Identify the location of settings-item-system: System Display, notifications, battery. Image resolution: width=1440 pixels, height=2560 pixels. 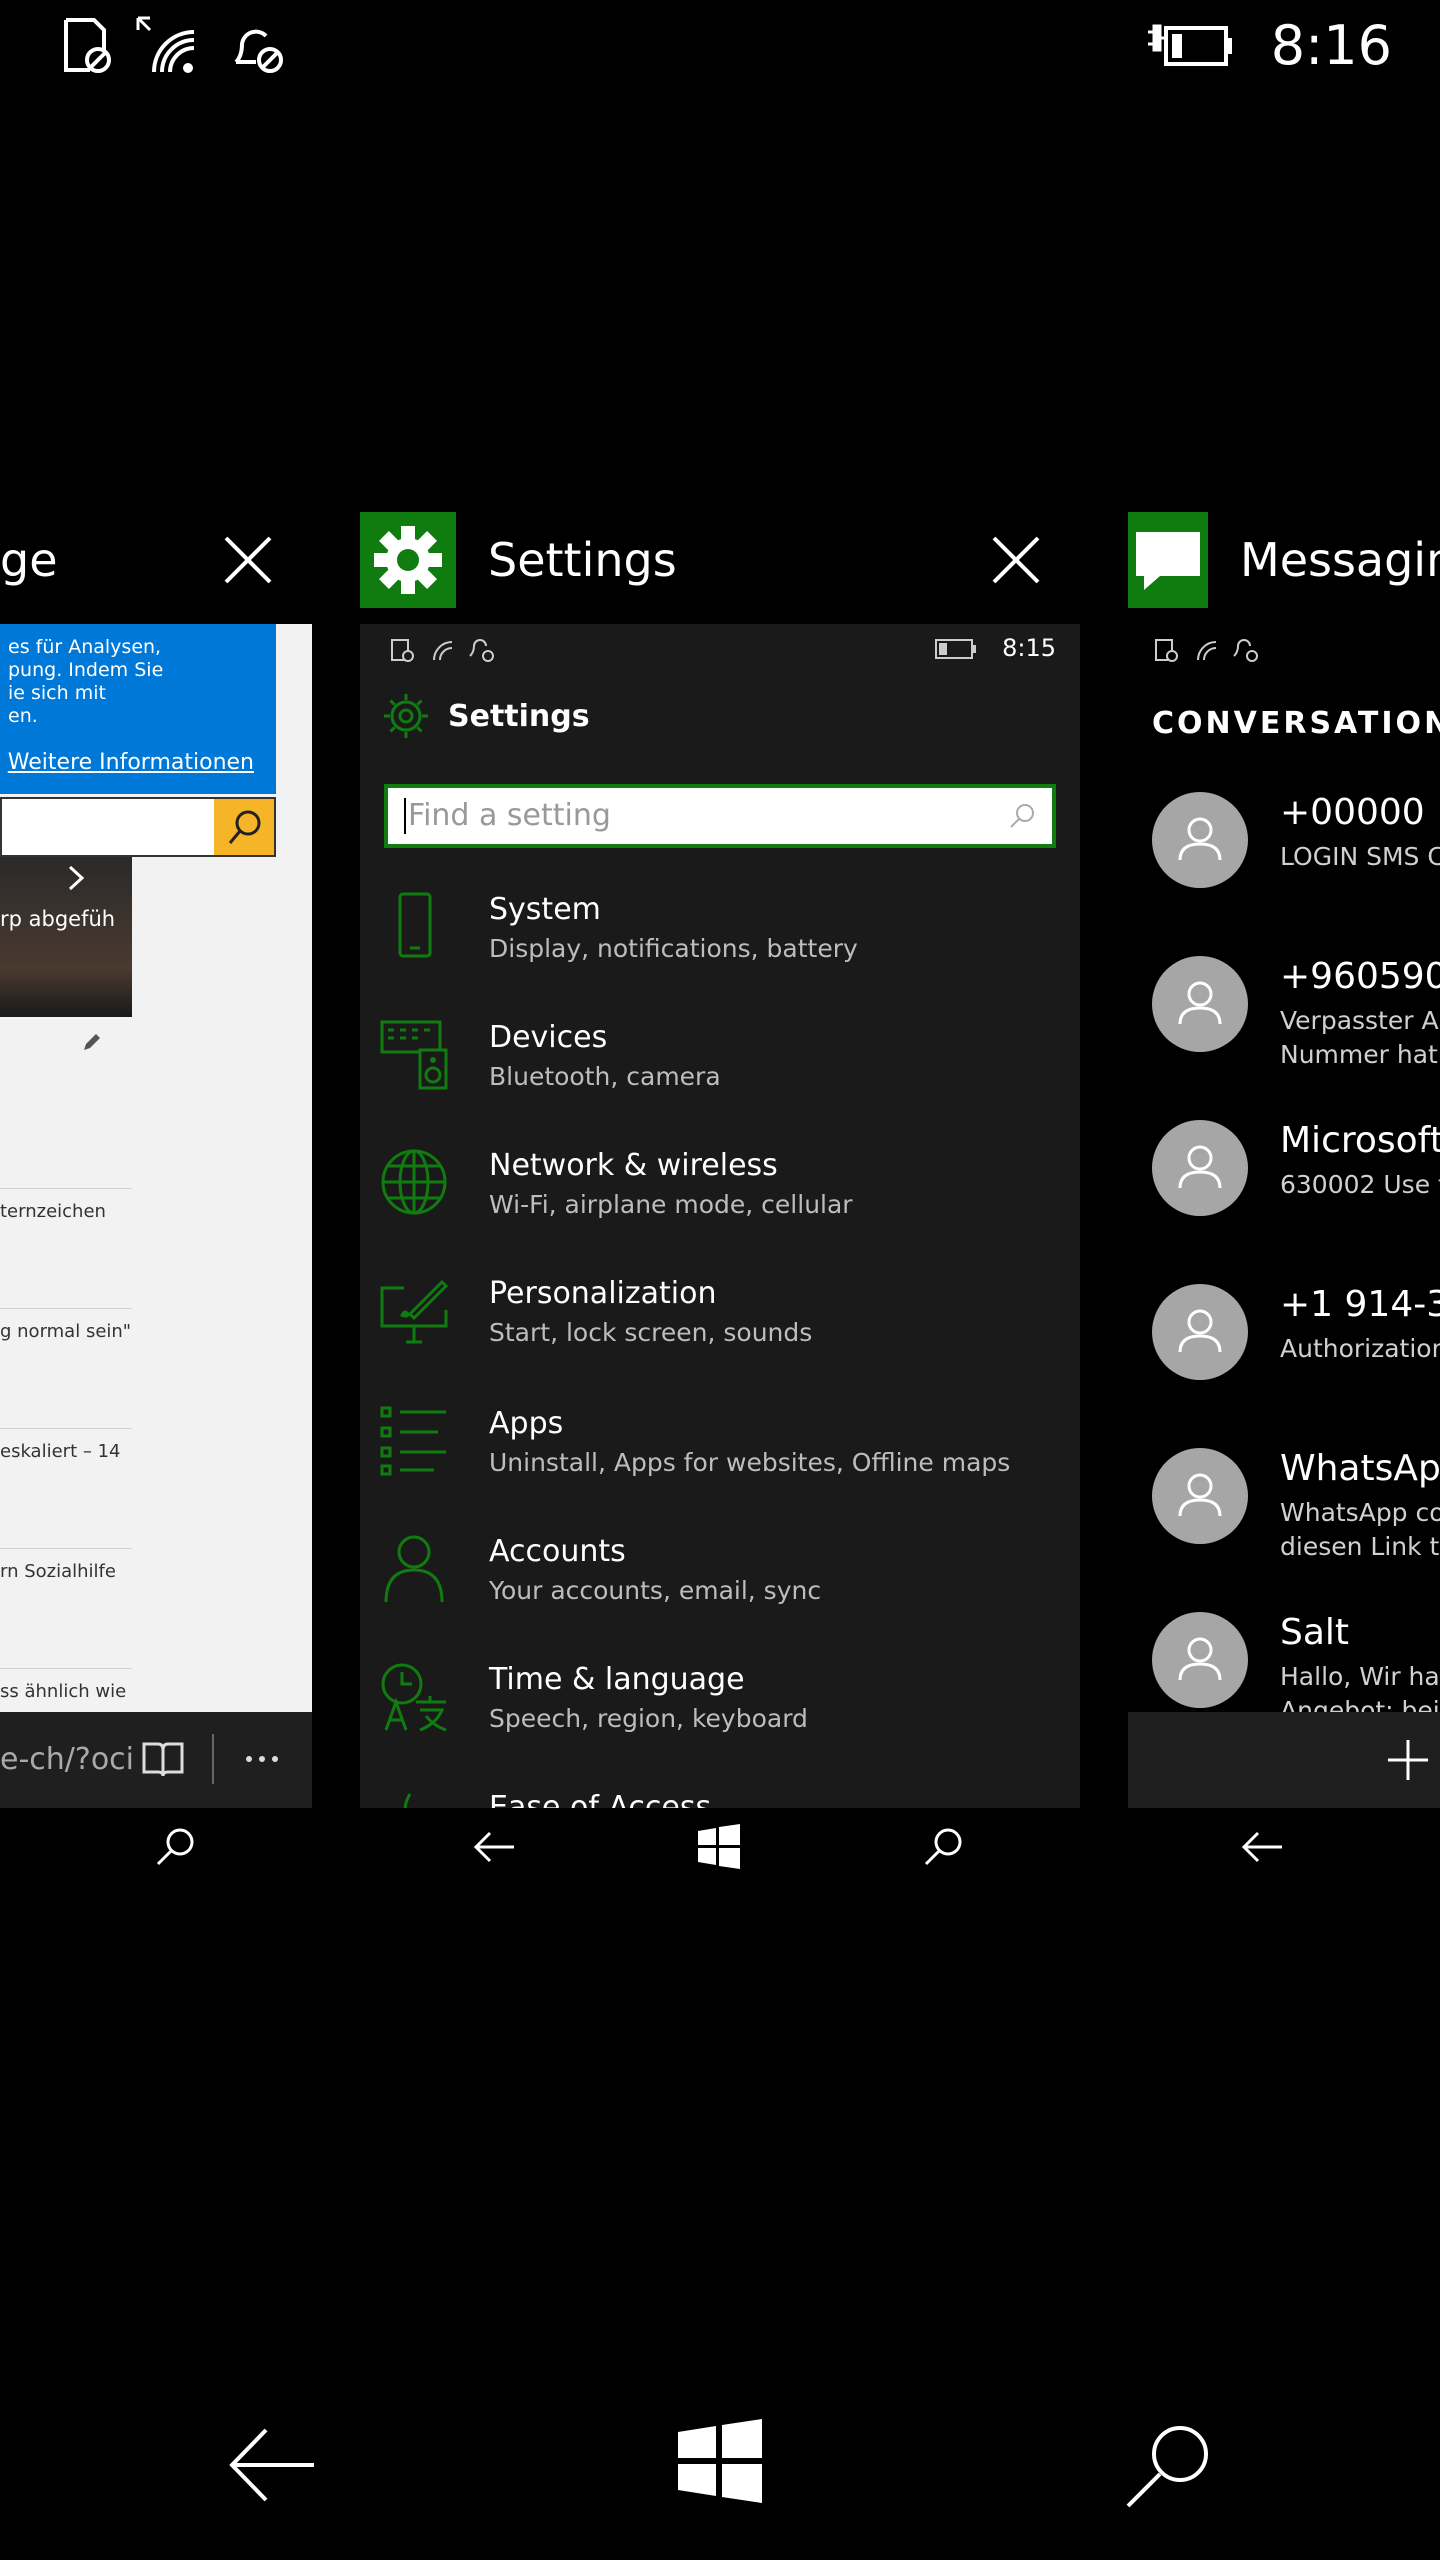
(720, 947).